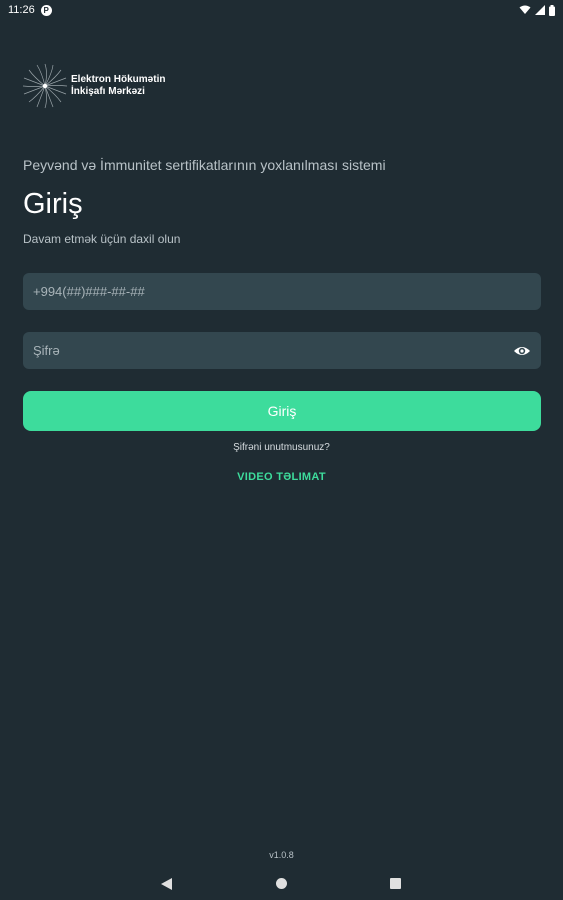  I want to click on recents-icon, so click(395, 883).